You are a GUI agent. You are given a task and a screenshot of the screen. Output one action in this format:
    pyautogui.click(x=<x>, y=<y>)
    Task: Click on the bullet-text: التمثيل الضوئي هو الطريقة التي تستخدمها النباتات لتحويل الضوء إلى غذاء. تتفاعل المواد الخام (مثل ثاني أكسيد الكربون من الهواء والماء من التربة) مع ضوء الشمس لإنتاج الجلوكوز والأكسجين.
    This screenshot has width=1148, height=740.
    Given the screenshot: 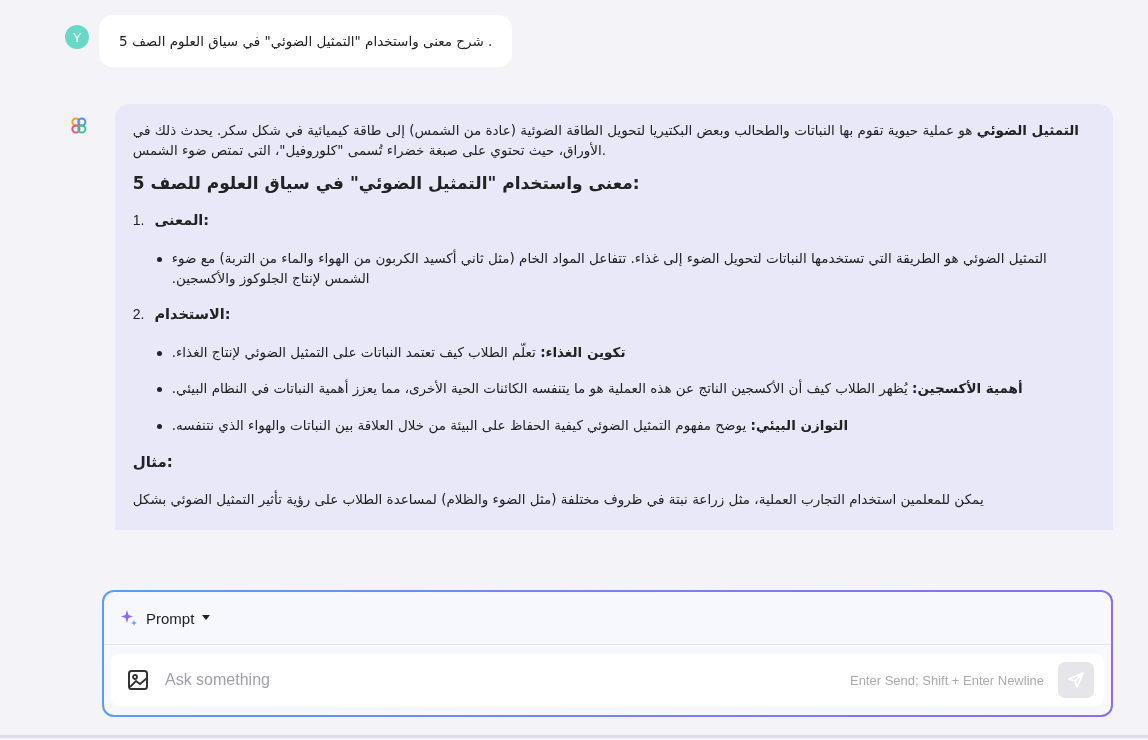 What is the action you would take?
    pyautogui.click(x=609, y=268)
    